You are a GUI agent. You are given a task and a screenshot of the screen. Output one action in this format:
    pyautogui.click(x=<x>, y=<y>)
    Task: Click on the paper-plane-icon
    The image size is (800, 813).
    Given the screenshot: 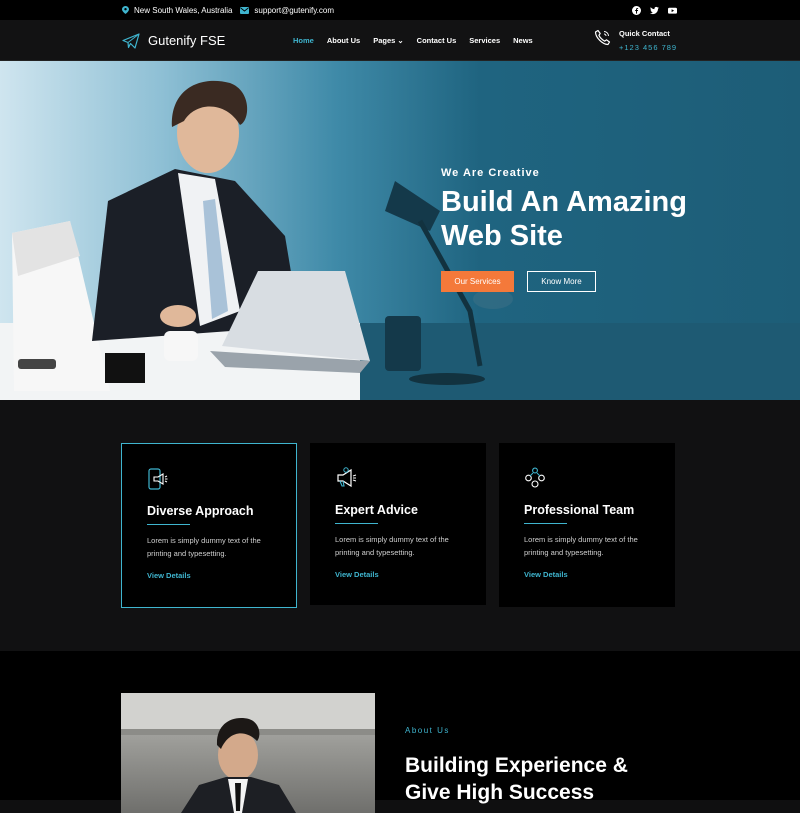 What is the action you would take?
    pyautogui.click(x=131, y=40)
    